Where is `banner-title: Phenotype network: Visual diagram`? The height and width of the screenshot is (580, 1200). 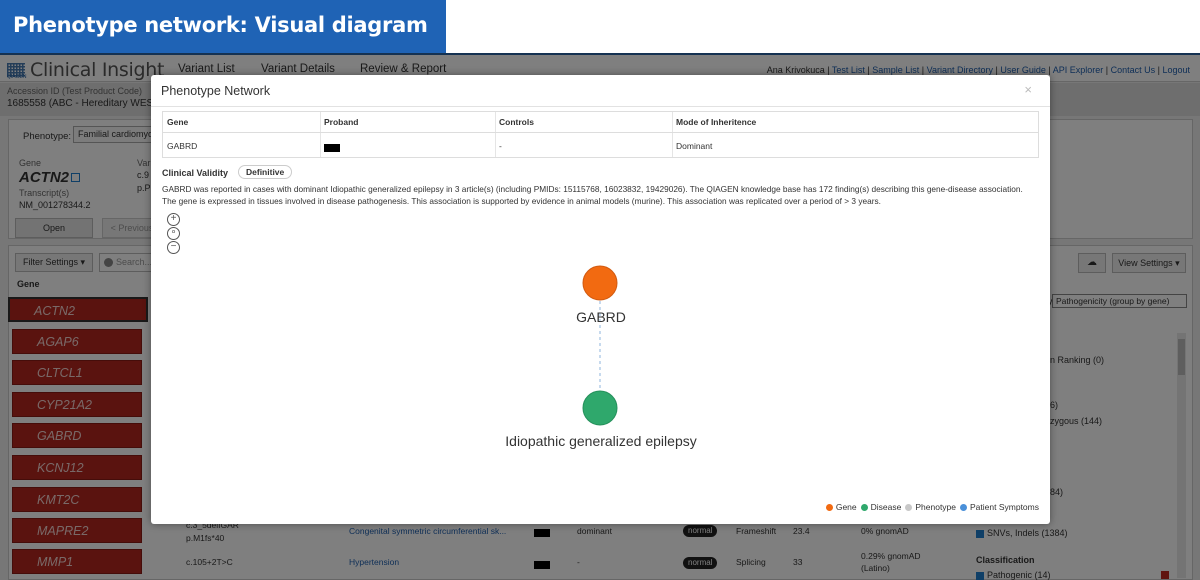
banner-title: Phenotype network: Visual diagram is located at coordinates (220, 25).